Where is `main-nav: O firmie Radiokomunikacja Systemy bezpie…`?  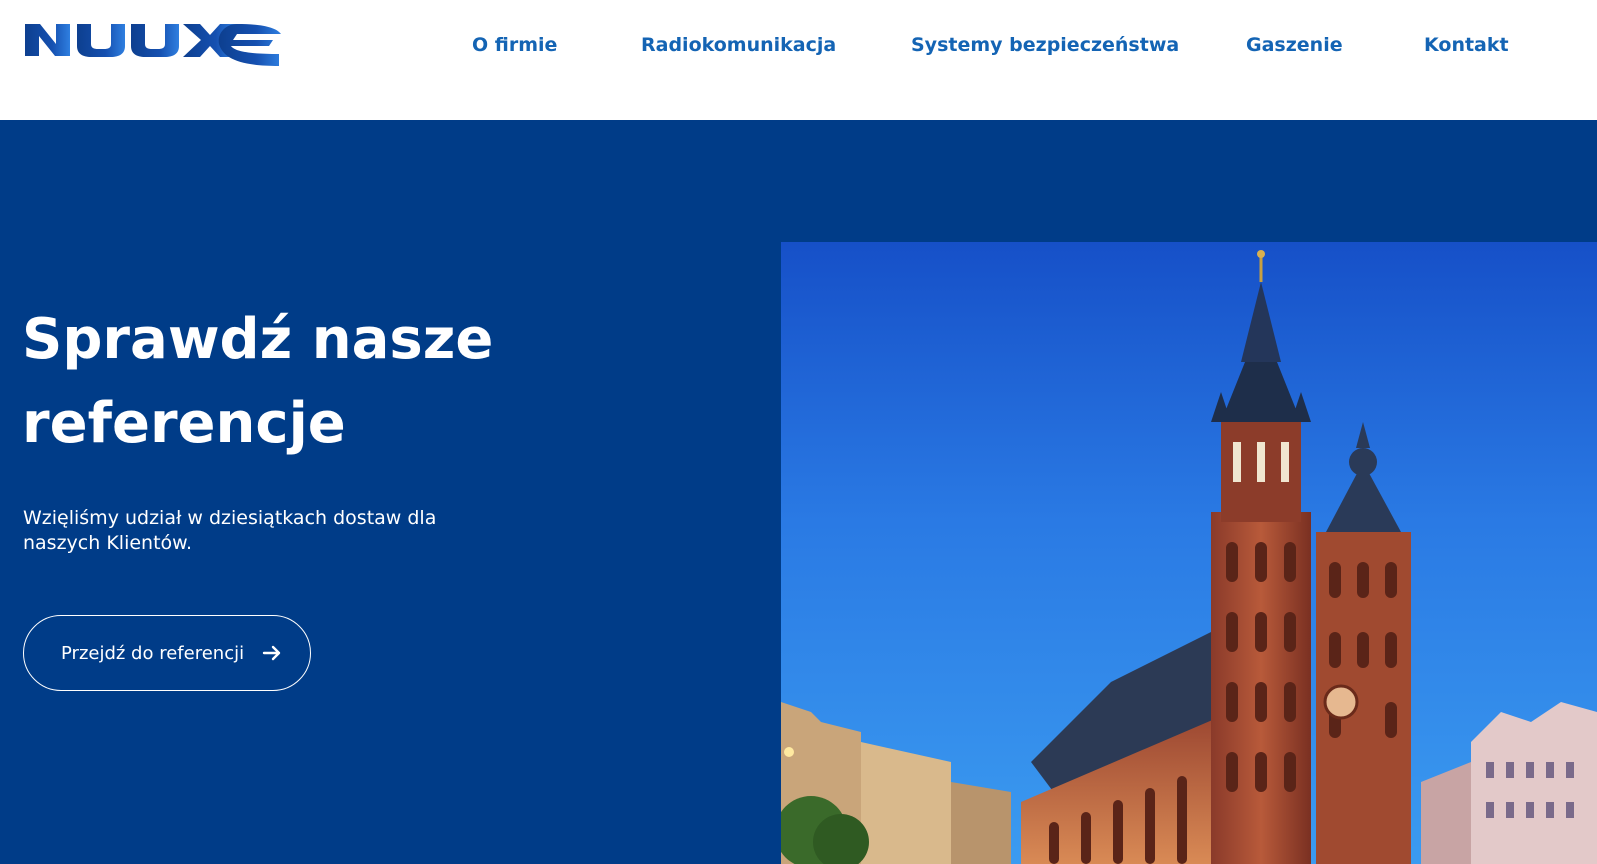 main-nav: O firmie Radiokomunikacja Systemy bezpie… is located at coordinates (798, 48).